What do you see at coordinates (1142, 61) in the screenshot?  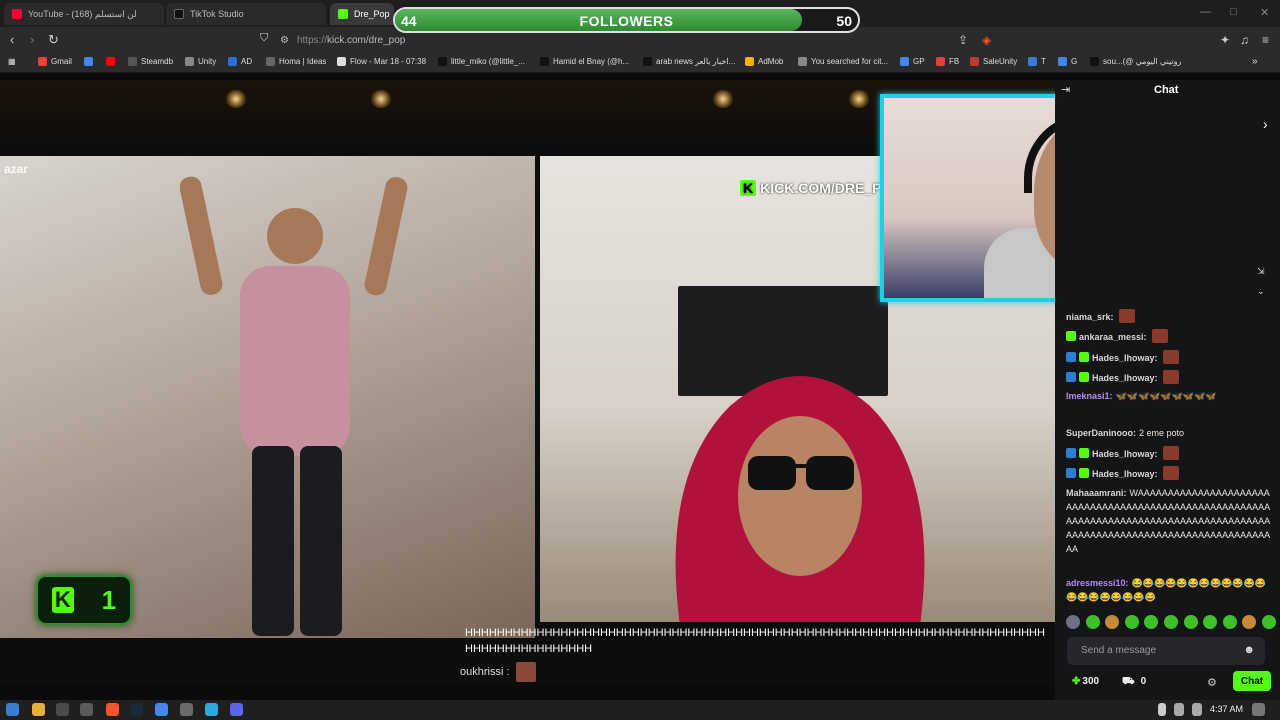 I see `bookmark-label: sou...(@ روتيني اليومي` at bounding box center [1142, 61].